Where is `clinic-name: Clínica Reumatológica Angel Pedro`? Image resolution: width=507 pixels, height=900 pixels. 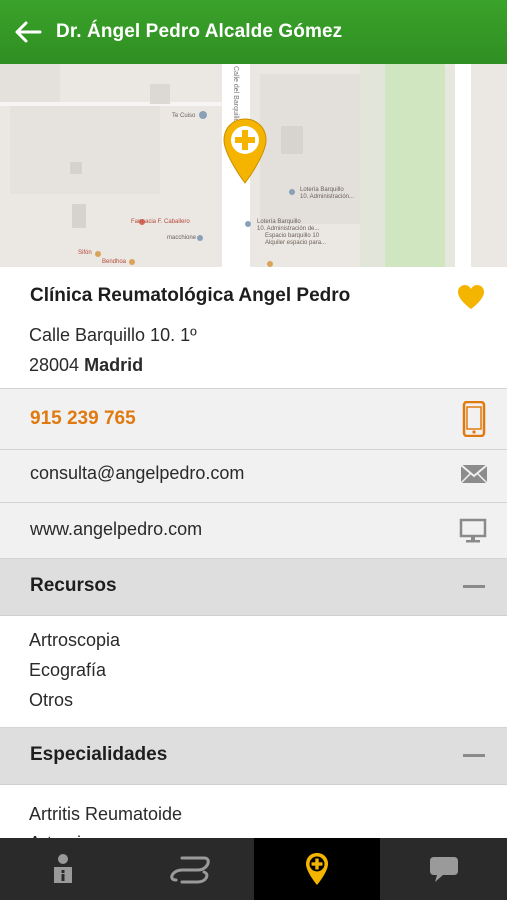 clinic-name: Clínica Reumatológica Angel Pedro is located at coordinates (190, 295).